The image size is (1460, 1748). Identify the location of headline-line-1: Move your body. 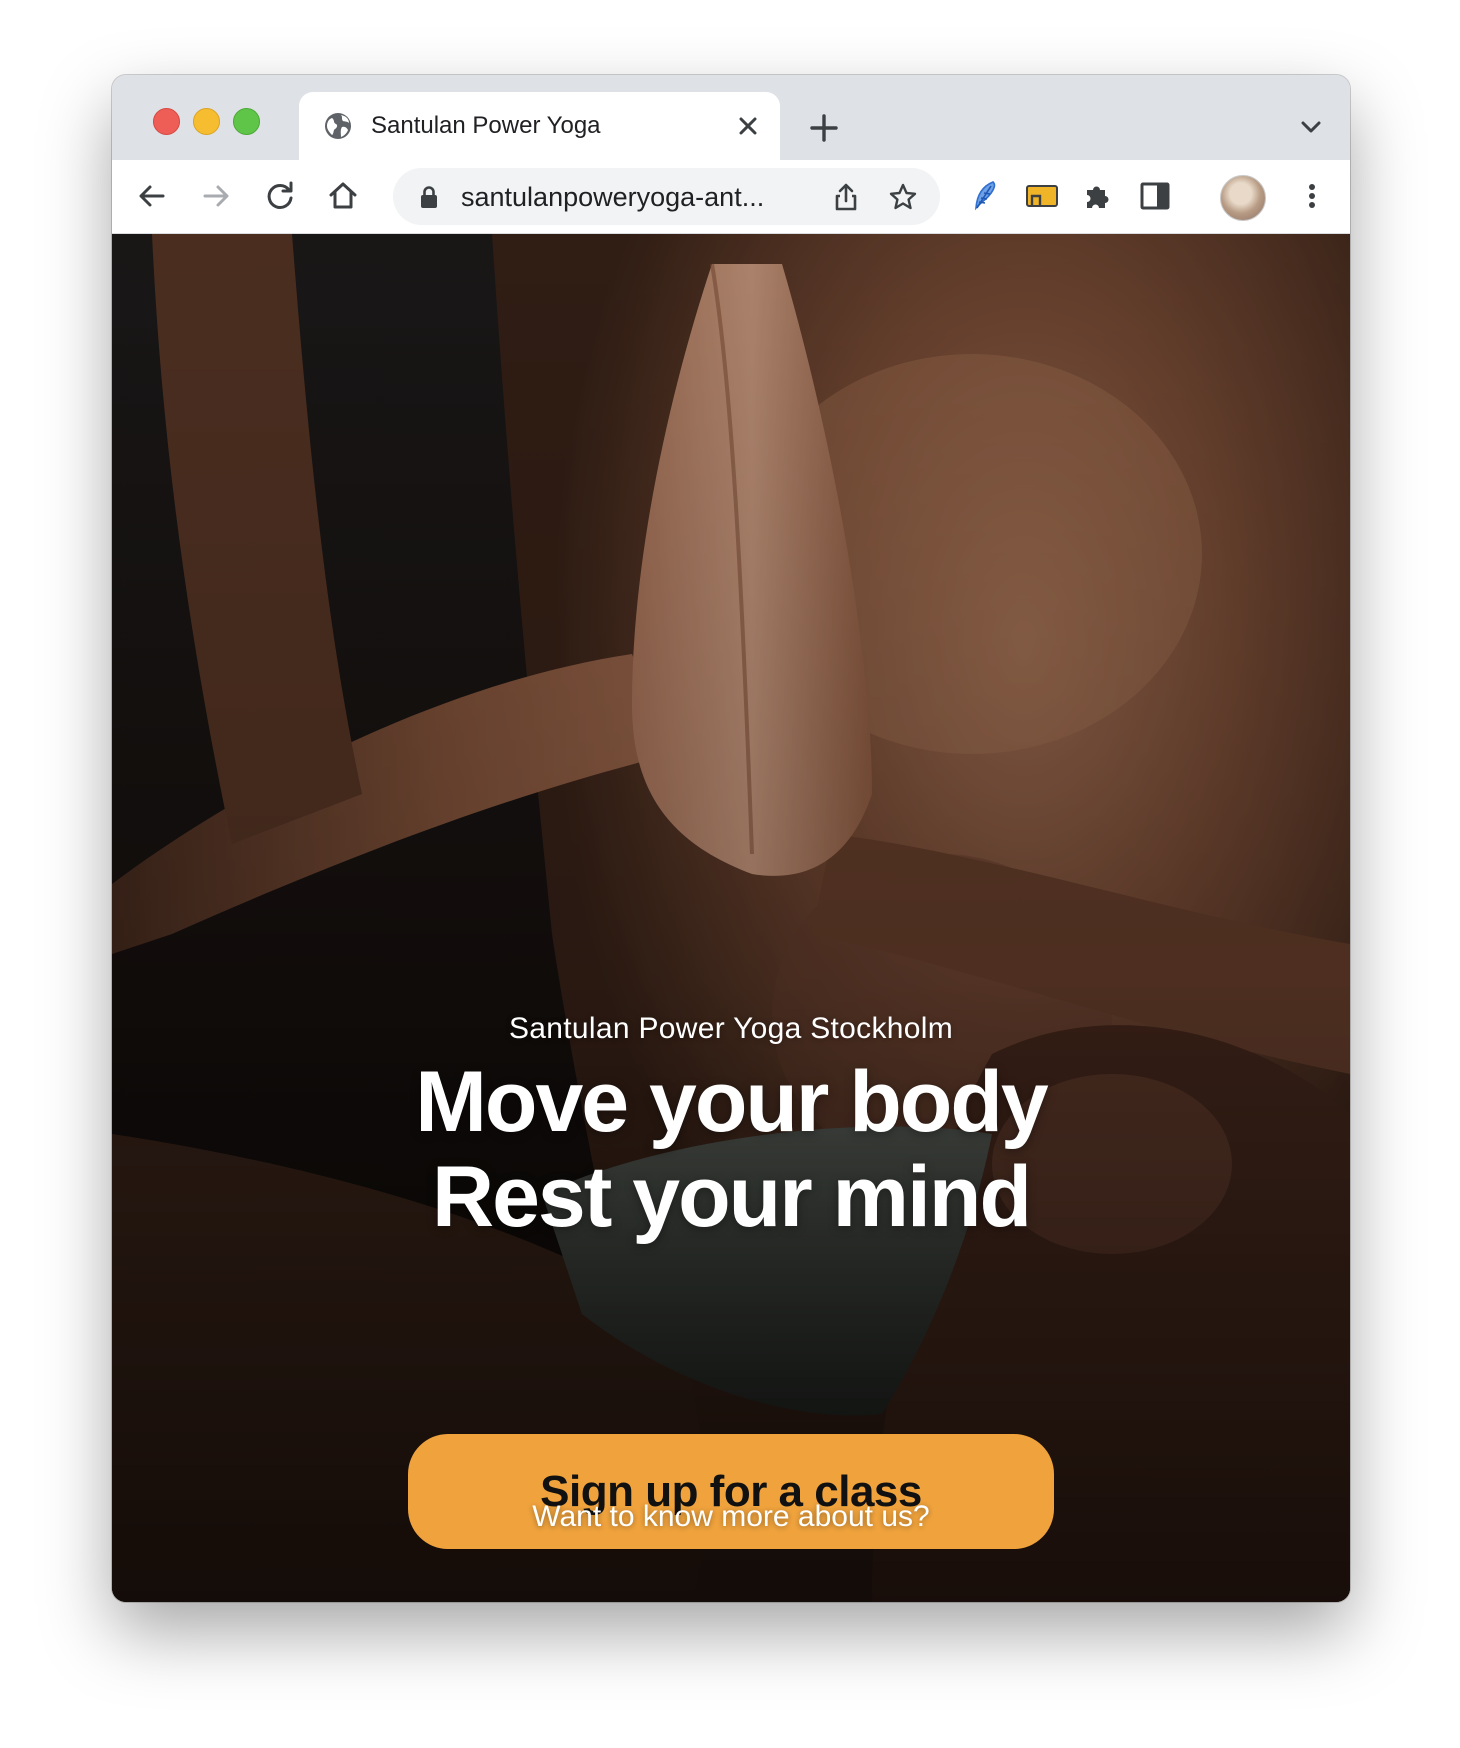
(731, 1102).